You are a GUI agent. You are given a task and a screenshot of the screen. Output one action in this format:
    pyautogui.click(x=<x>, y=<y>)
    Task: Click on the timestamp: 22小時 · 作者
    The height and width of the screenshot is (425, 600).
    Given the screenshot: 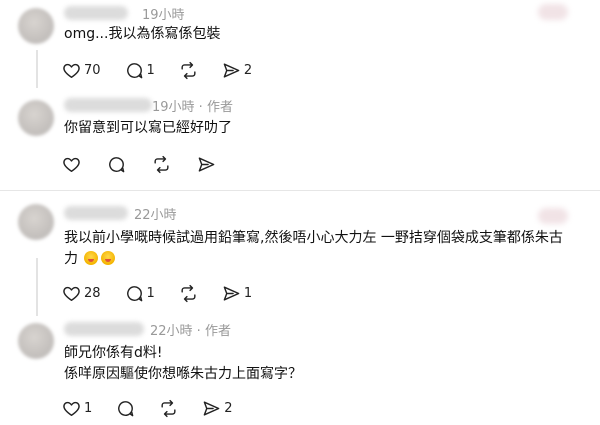 What is the action you would take?
    pyautogui.click(x=190, y=329)
    